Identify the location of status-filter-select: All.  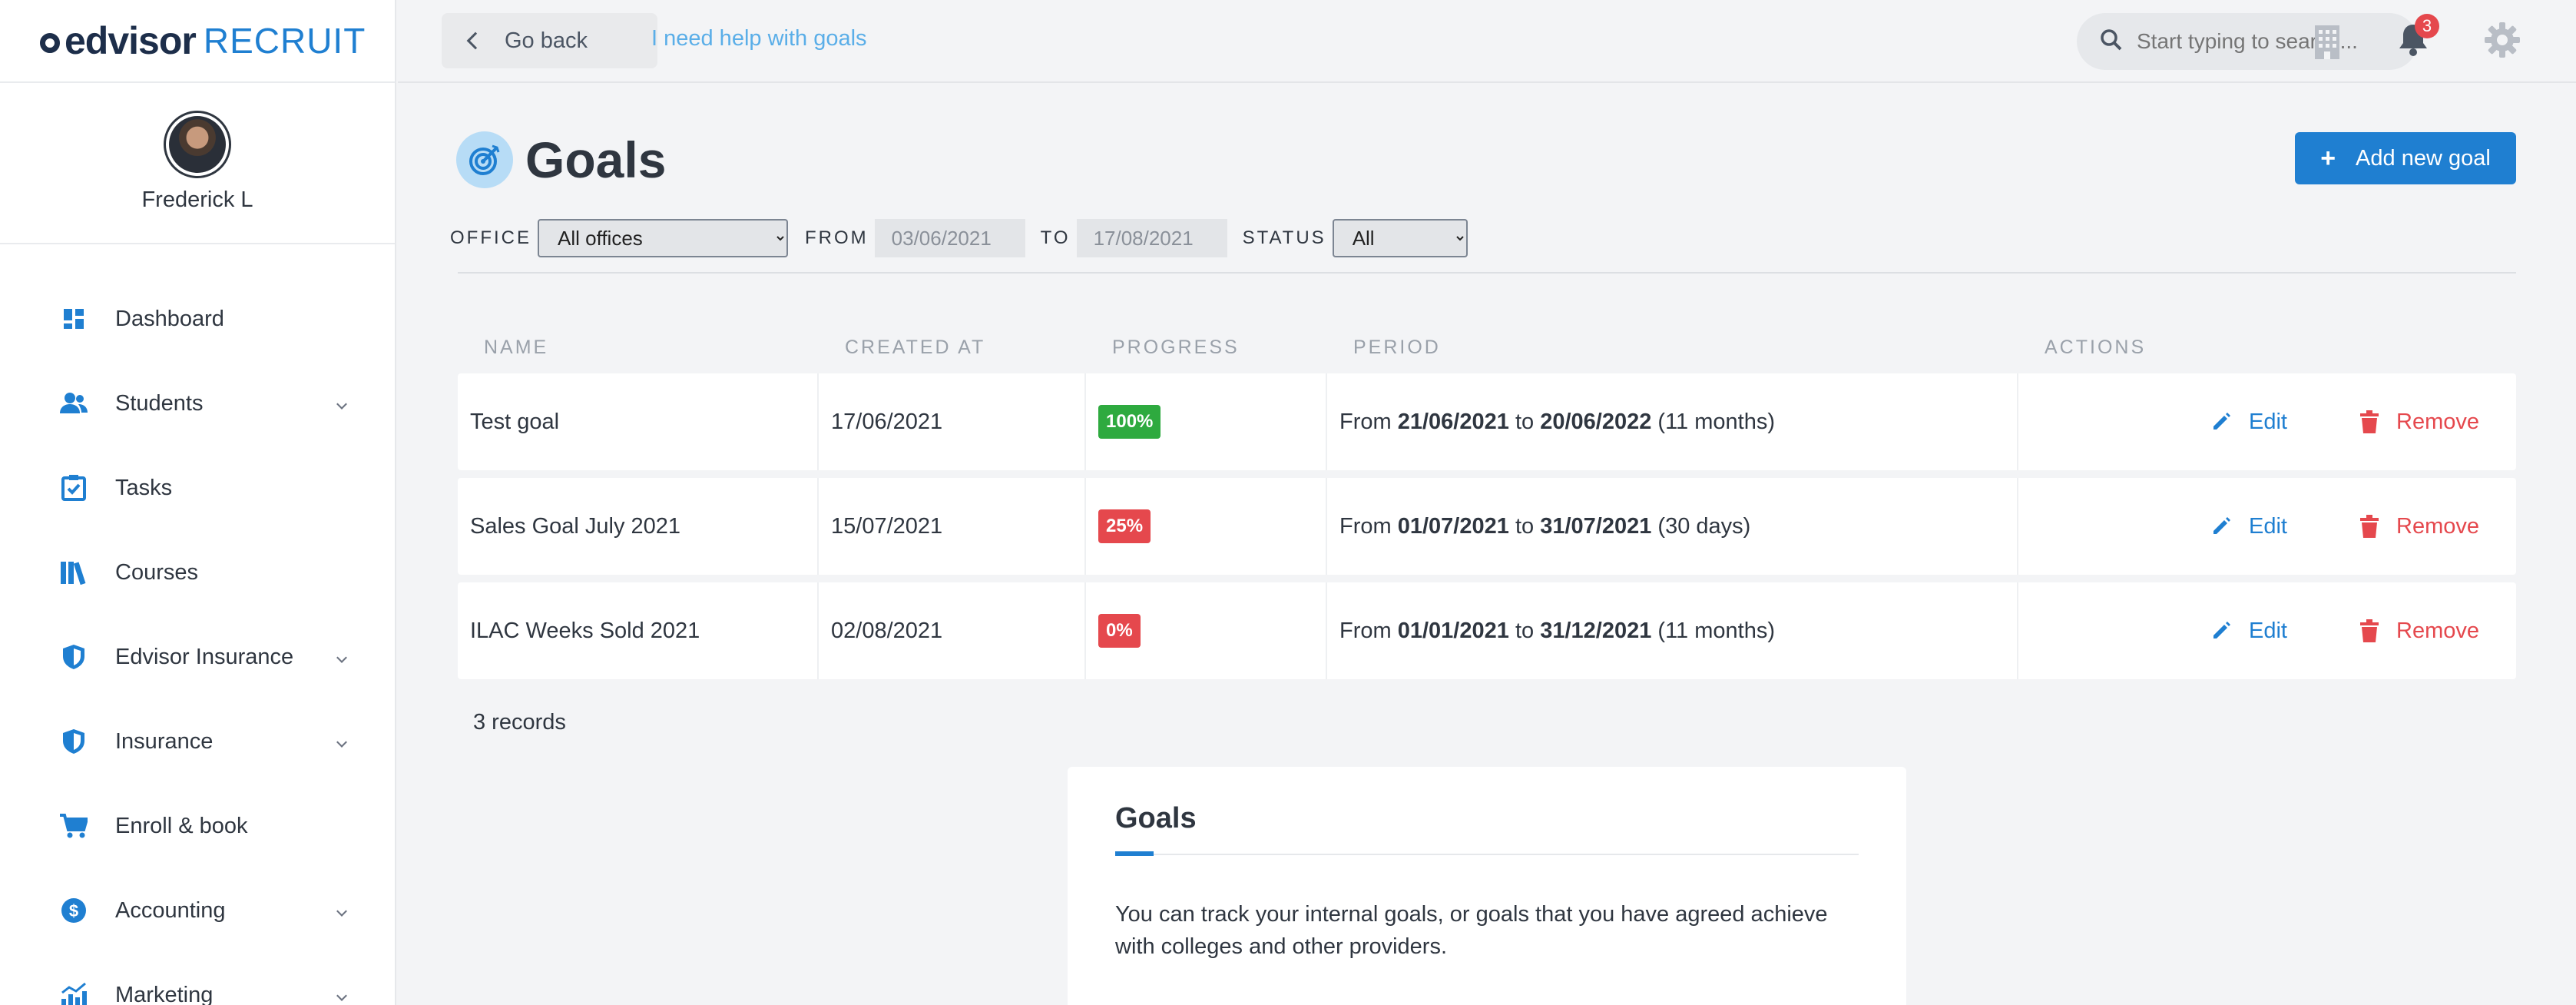
(1400, 238).